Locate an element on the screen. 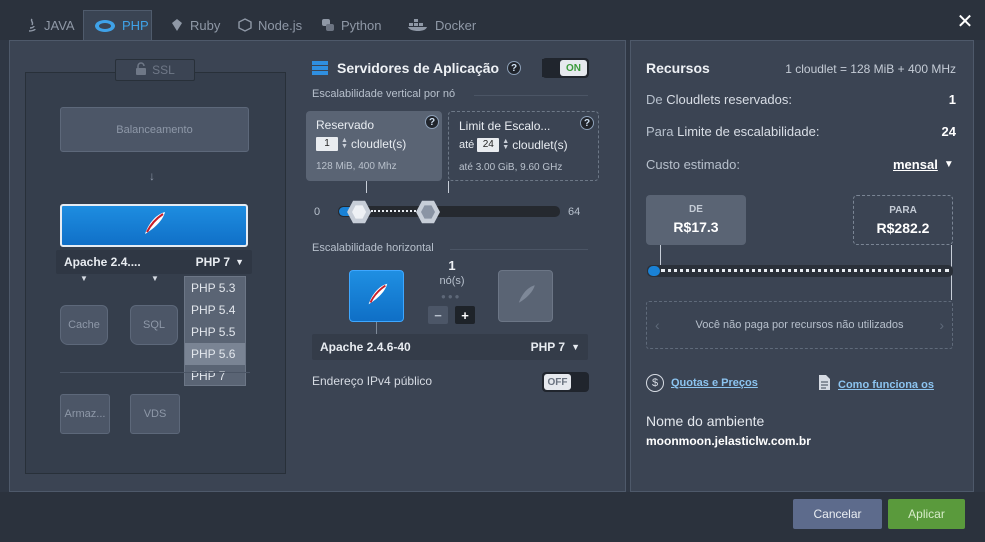 The height and width of the screenshot is (542, 985). arrow-down-icon: ↓ is located at coordinates (152, 176).